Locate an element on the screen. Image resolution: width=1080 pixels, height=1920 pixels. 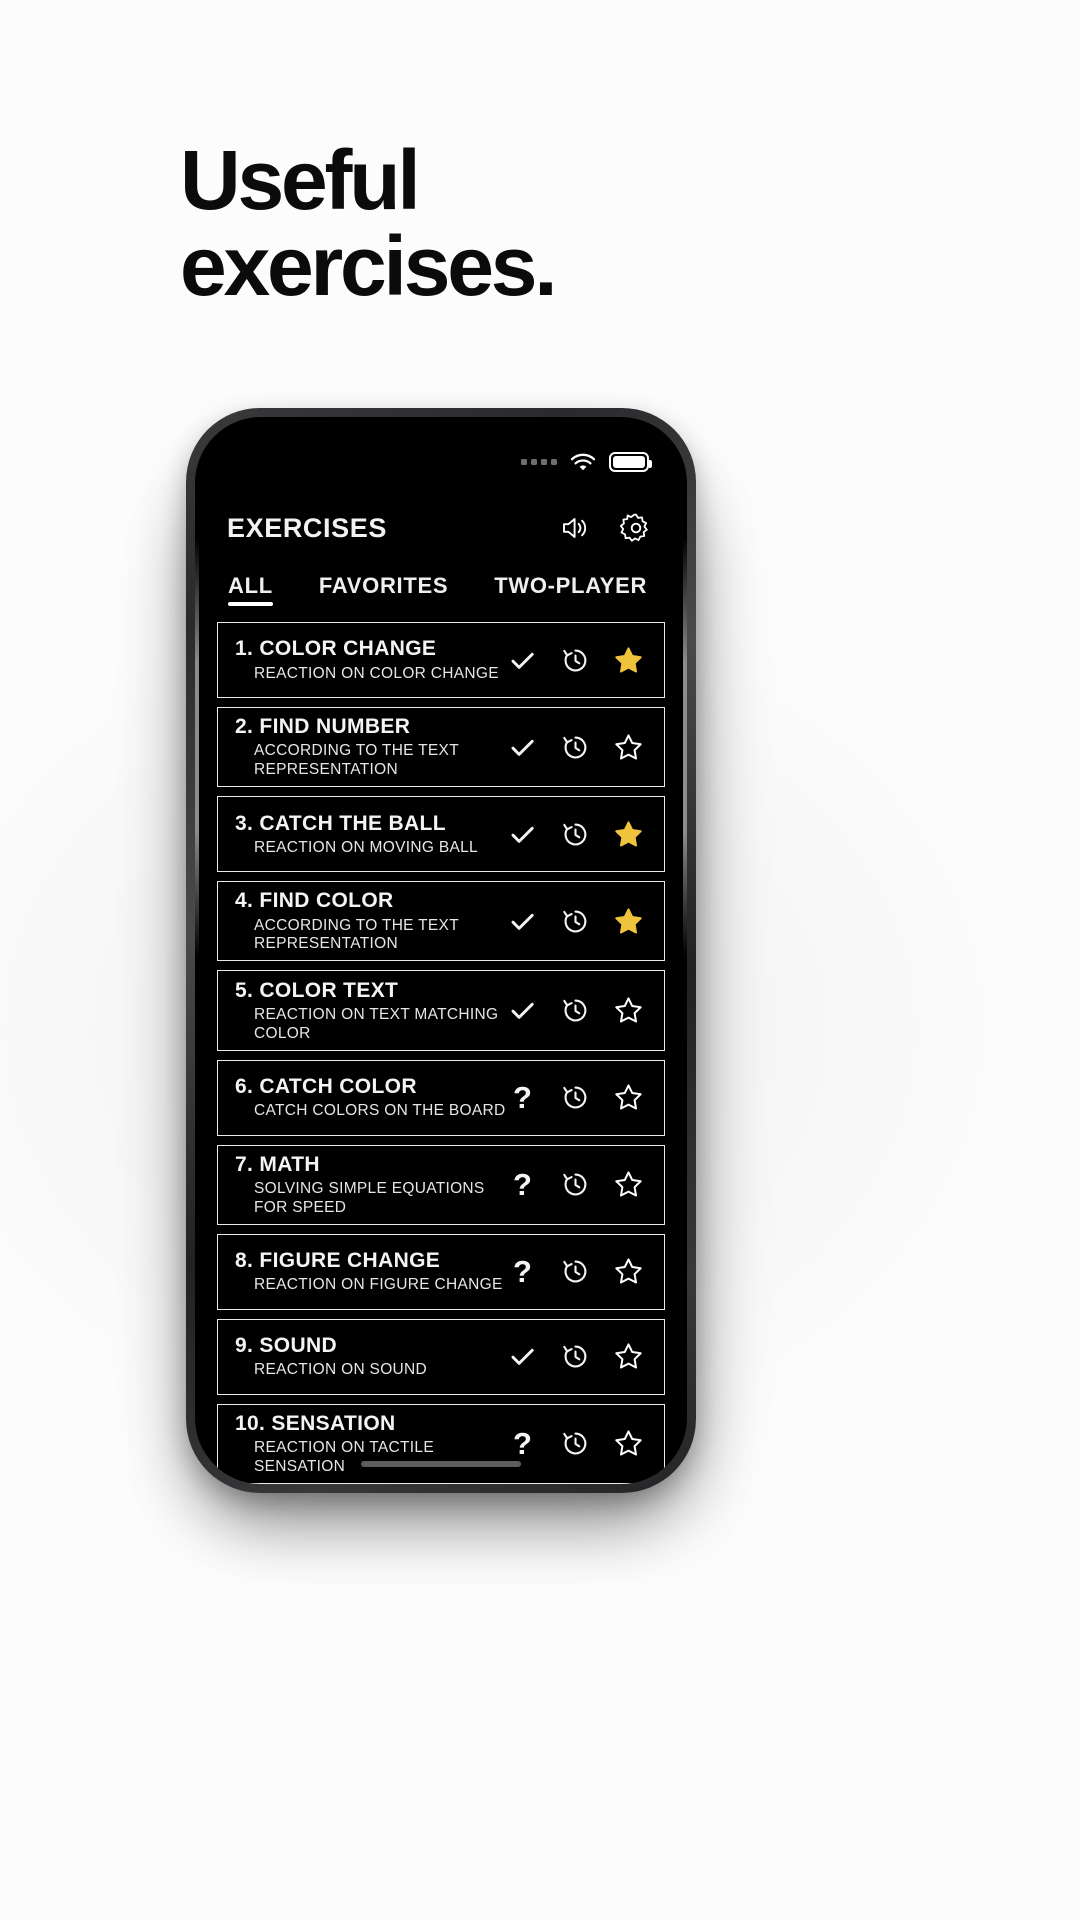
exercise-title: 6. CATCH COLOR is located at coordinates (326, 1087).